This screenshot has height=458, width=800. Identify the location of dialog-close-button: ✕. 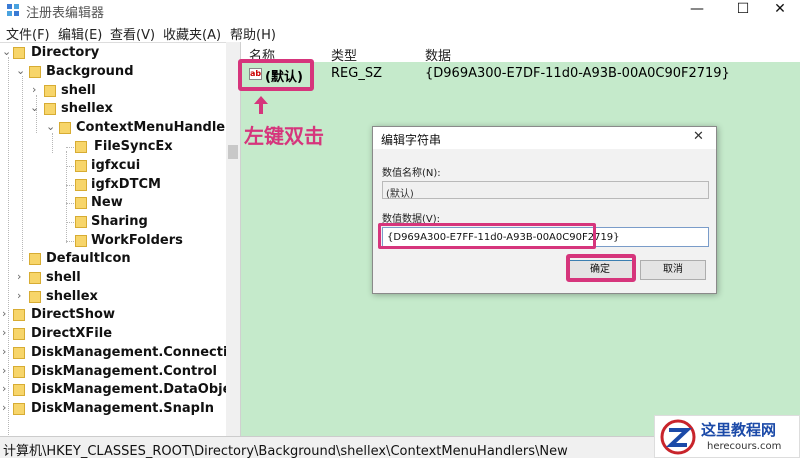
(698, 136).